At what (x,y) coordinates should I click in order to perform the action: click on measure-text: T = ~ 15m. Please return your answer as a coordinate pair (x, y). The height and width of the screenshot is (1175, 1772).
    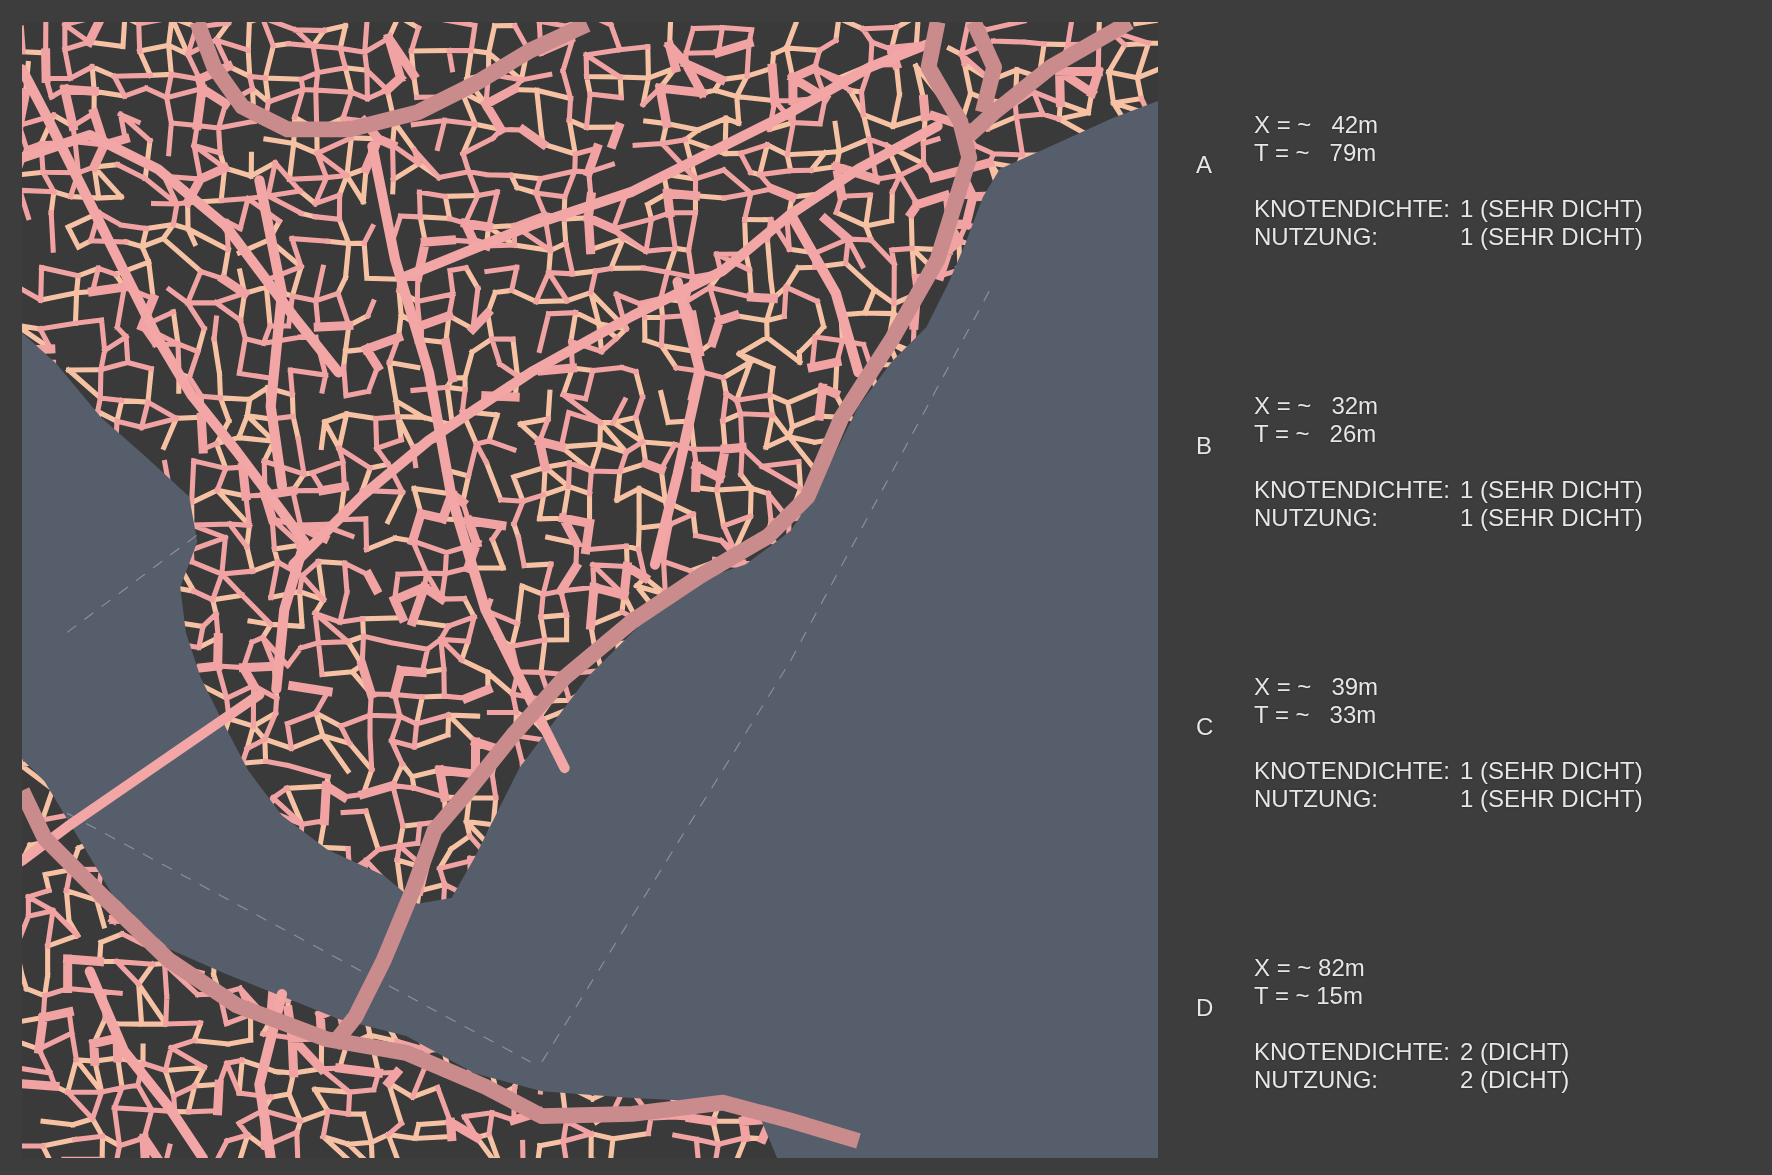
    Looking at the image, I should click on (1309, 996).